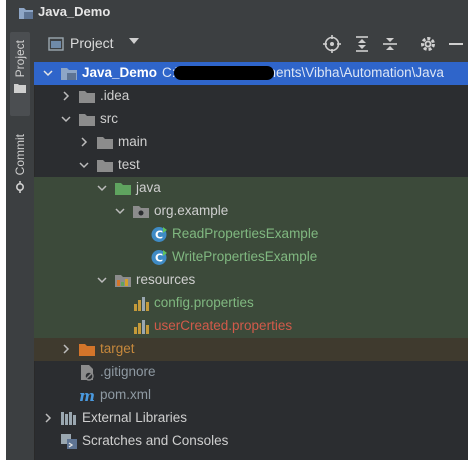 Image resolution: width=474 pixels, height=466 pixels. What do you see at coordinates (20, 243) in the screenshot?
I see `left-tool-strip: Project Commit` at bounding box center [20, 243].